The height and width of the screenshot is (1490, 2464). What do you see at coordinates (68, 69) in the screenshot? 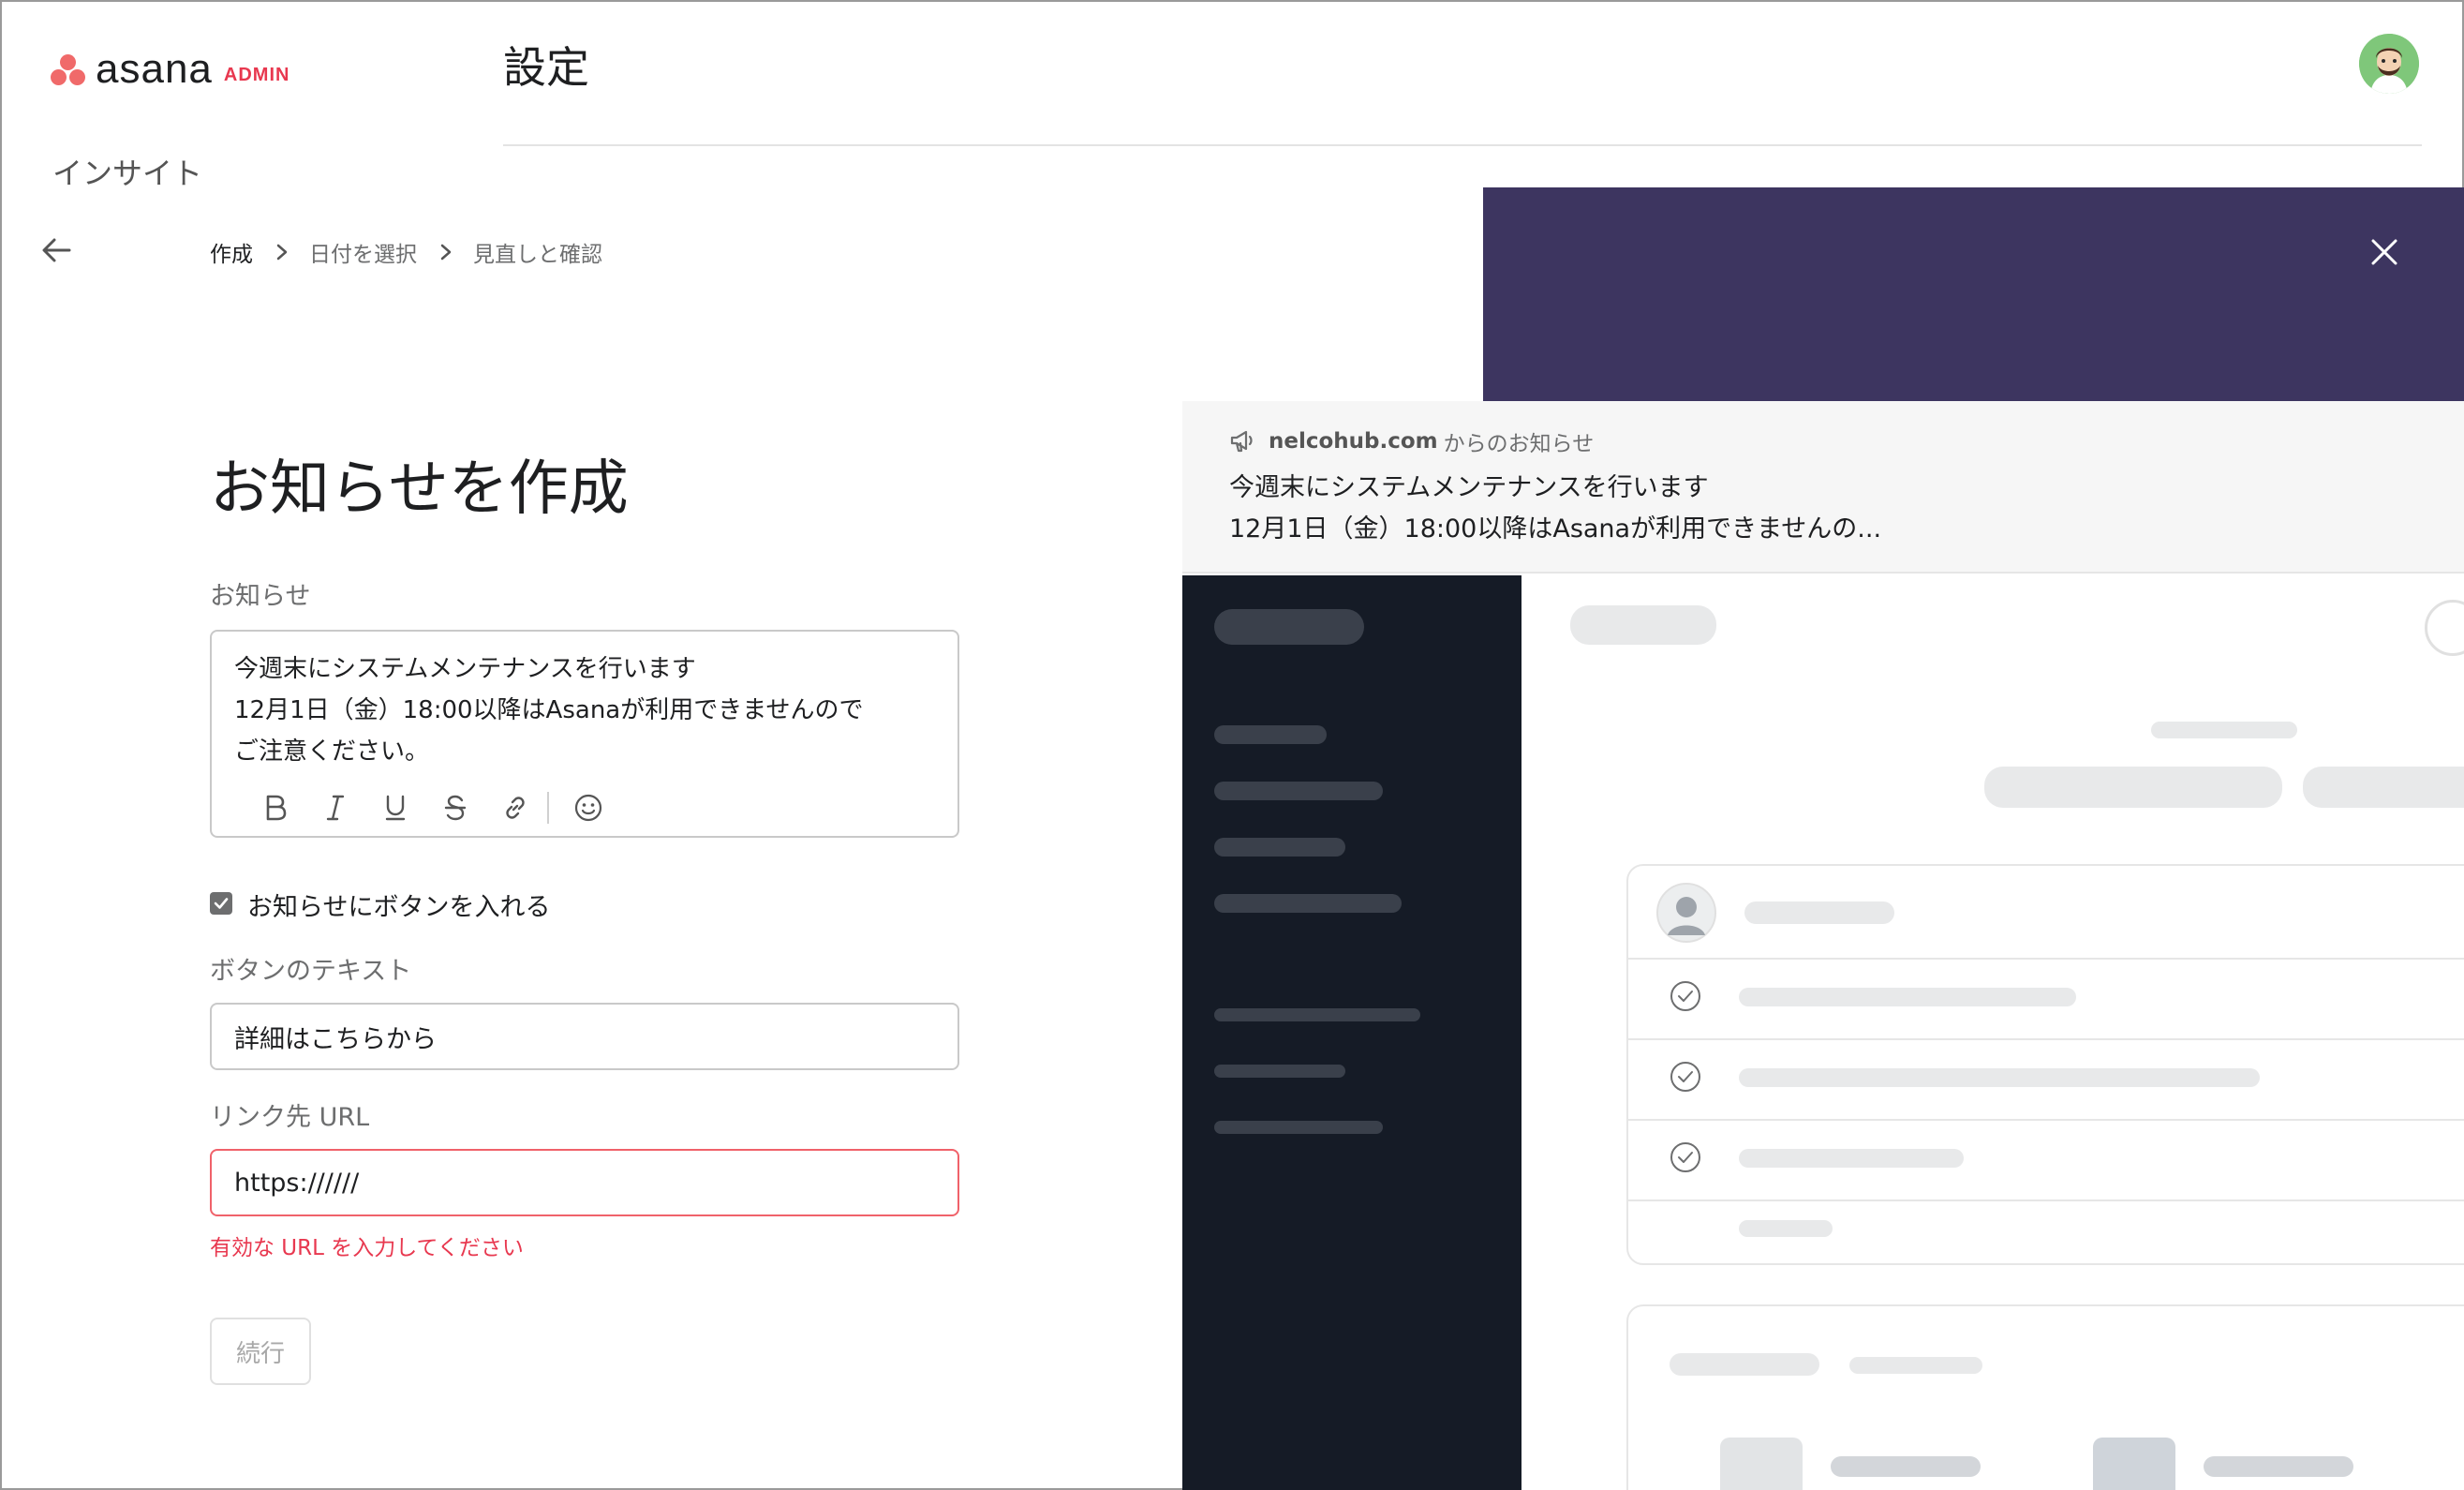
I see `asana-logo-icon` at bounding box center [68, 69].